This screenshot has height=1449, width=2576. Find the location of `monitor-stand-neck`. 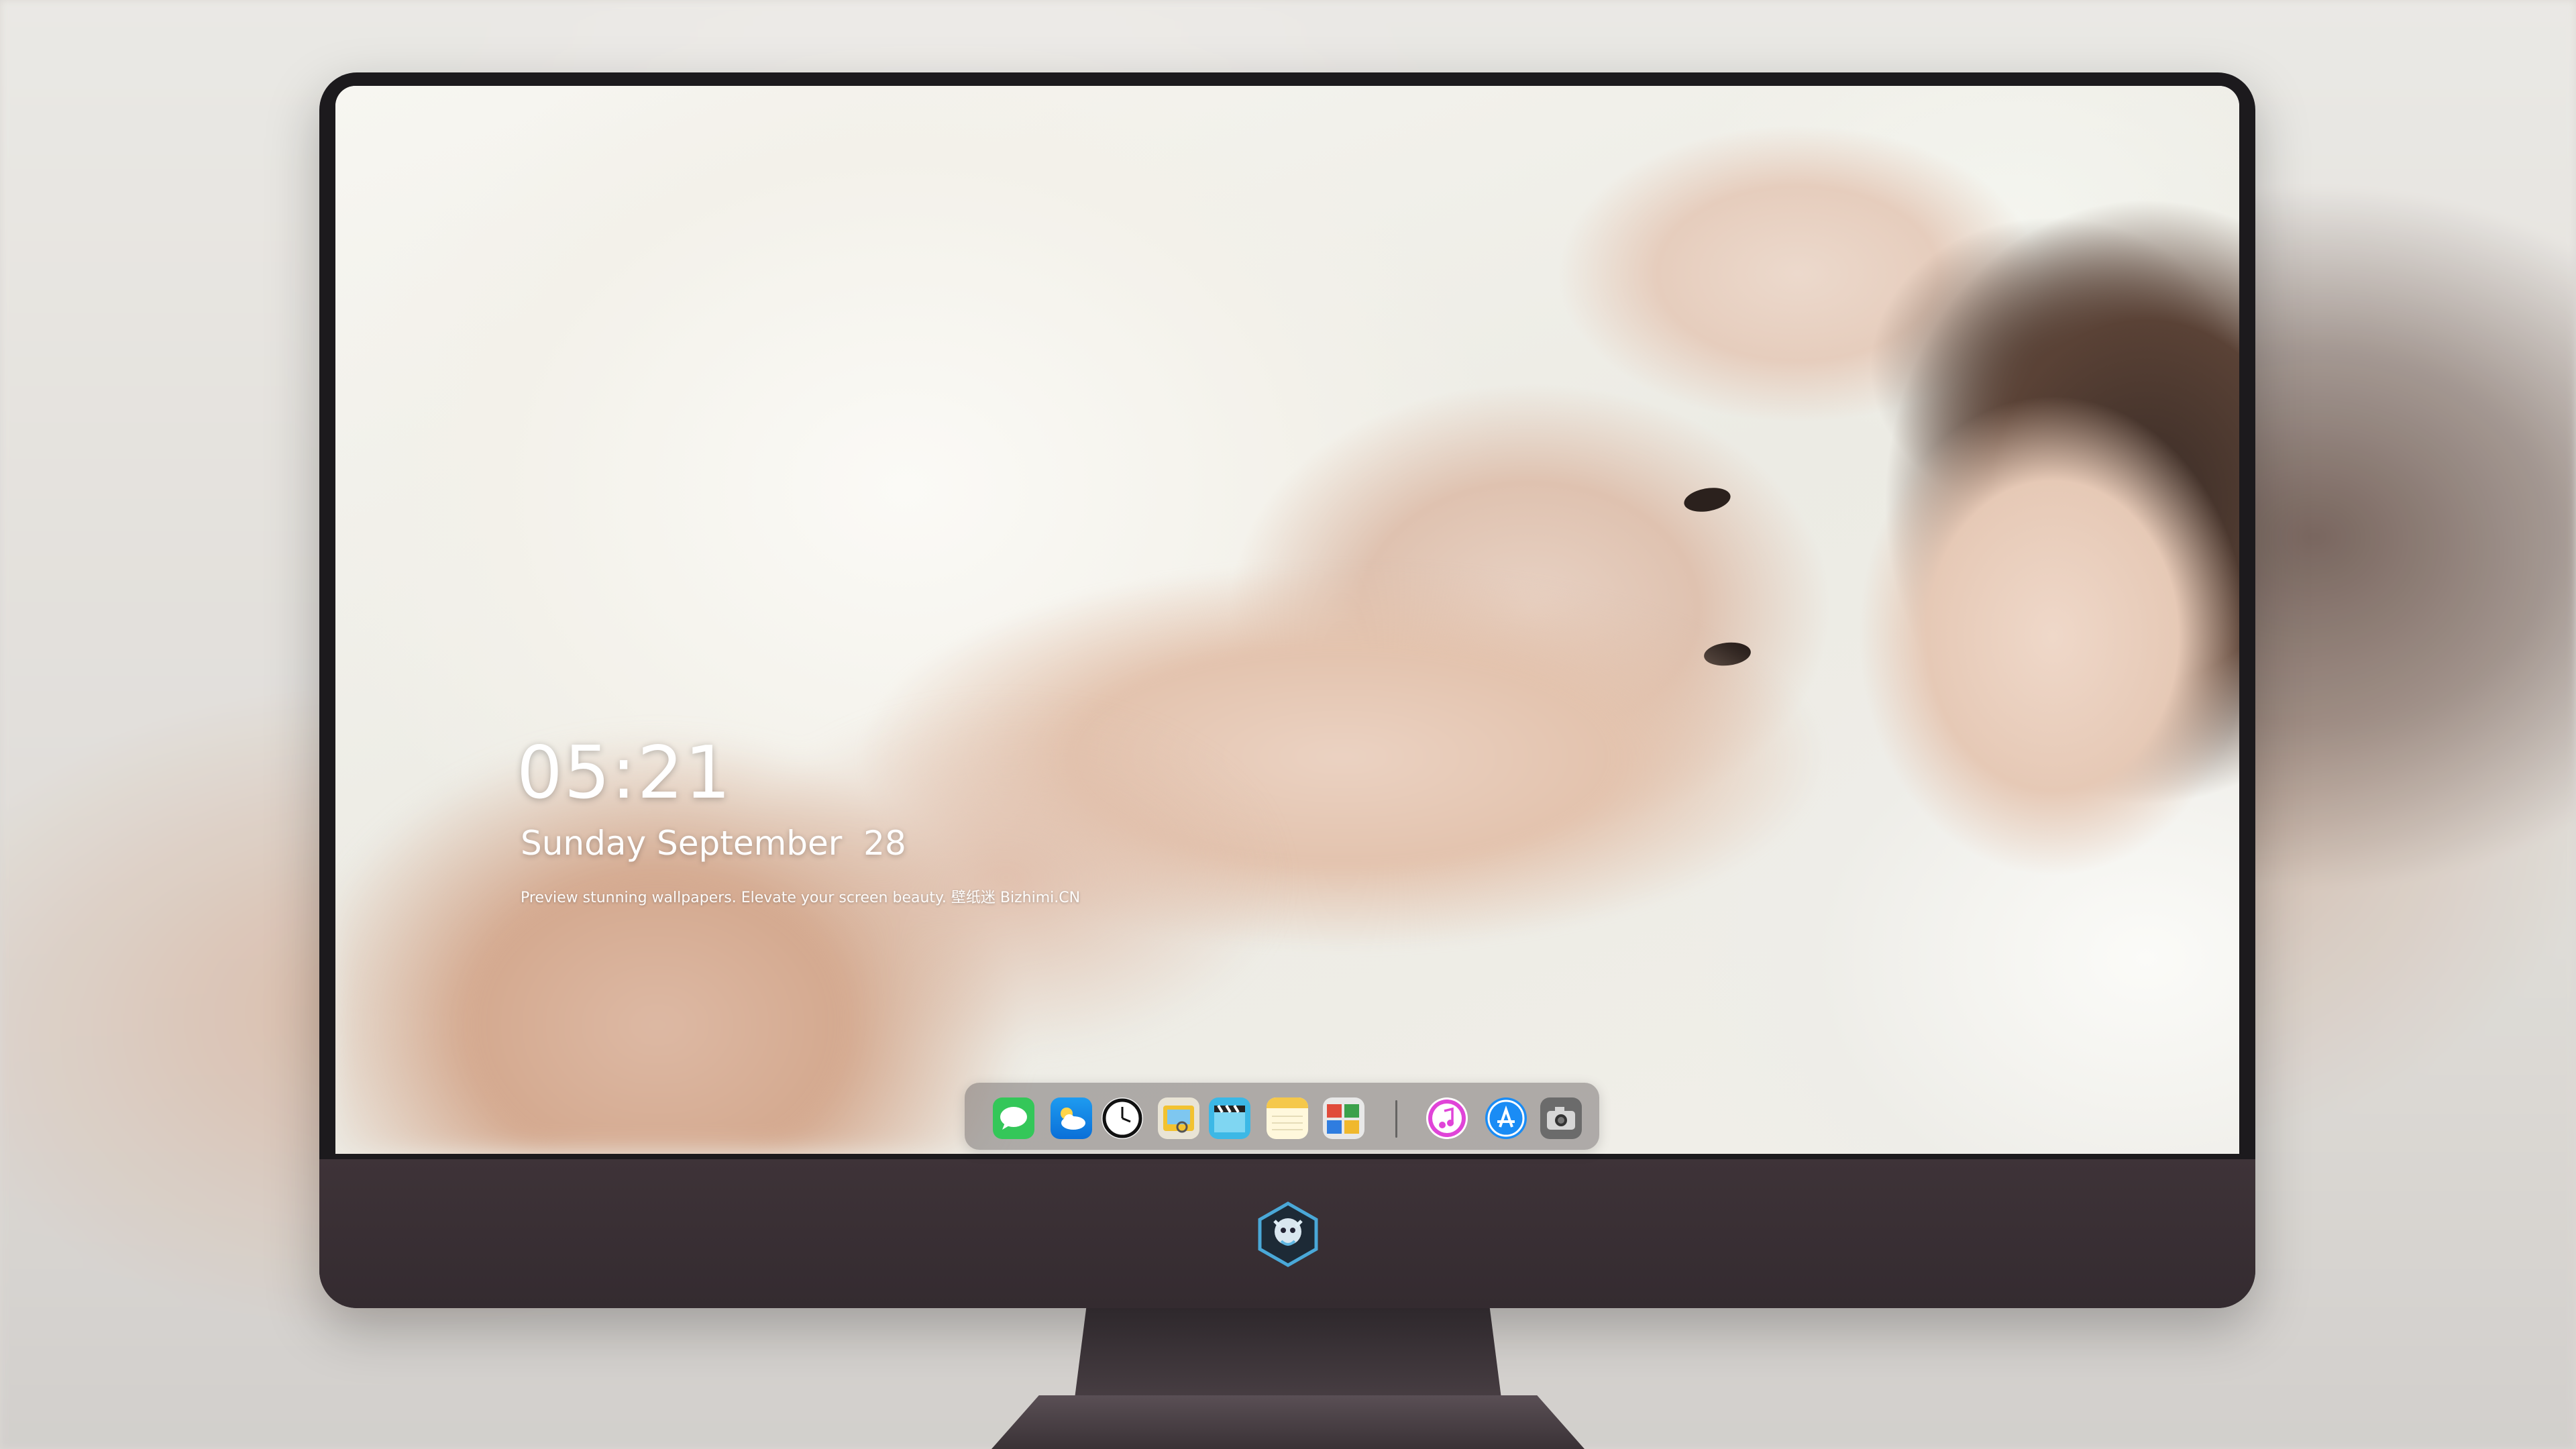

monitor-stand-neck is located at coordinates (1288, 1358).